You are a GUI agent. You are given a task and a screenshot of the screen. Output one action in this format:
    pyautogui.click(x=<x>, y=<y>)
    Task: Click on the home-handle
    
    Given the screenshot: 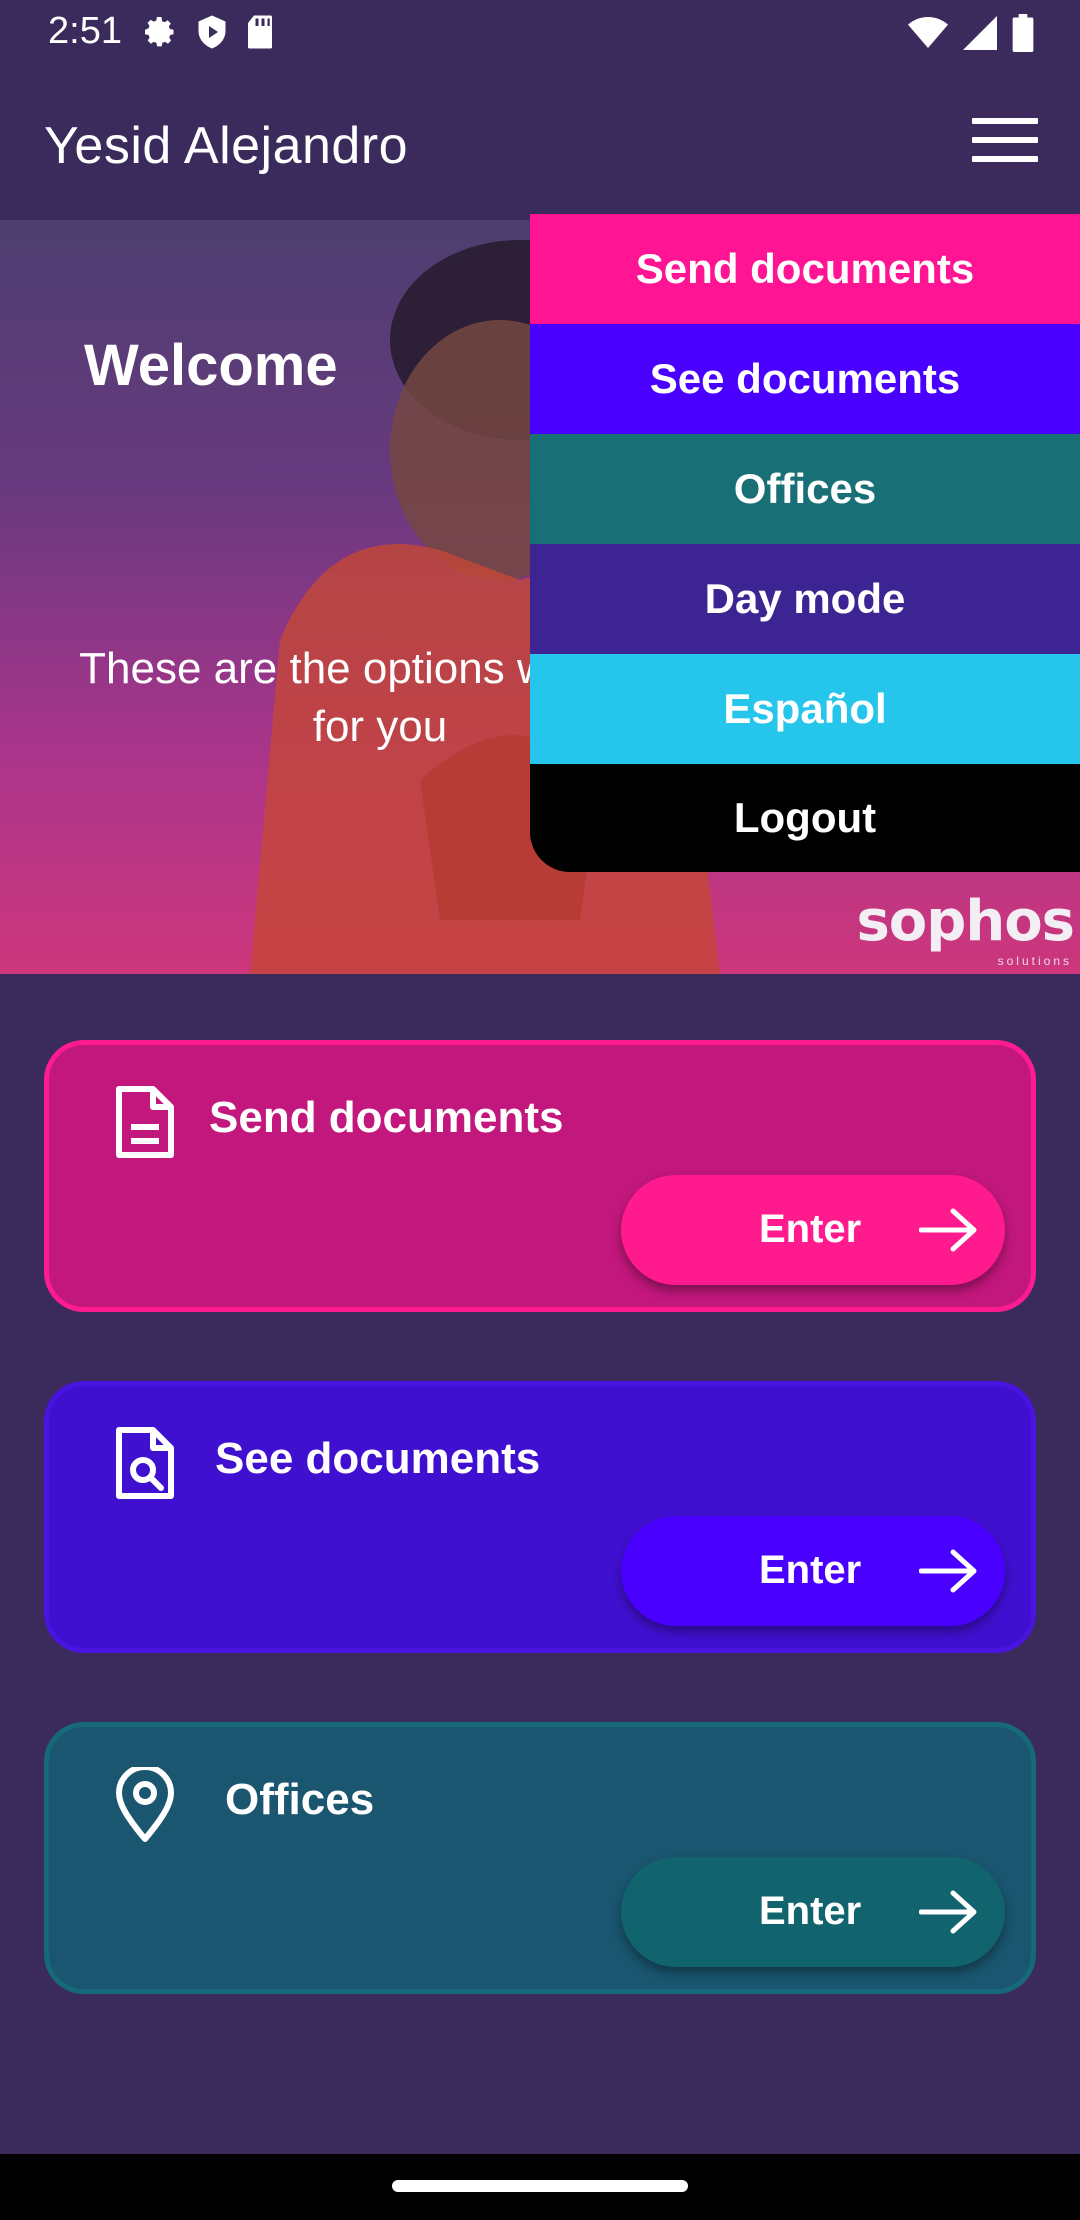 What is the action you would take?
    pyautogui.click(x=540, y=2186)
    